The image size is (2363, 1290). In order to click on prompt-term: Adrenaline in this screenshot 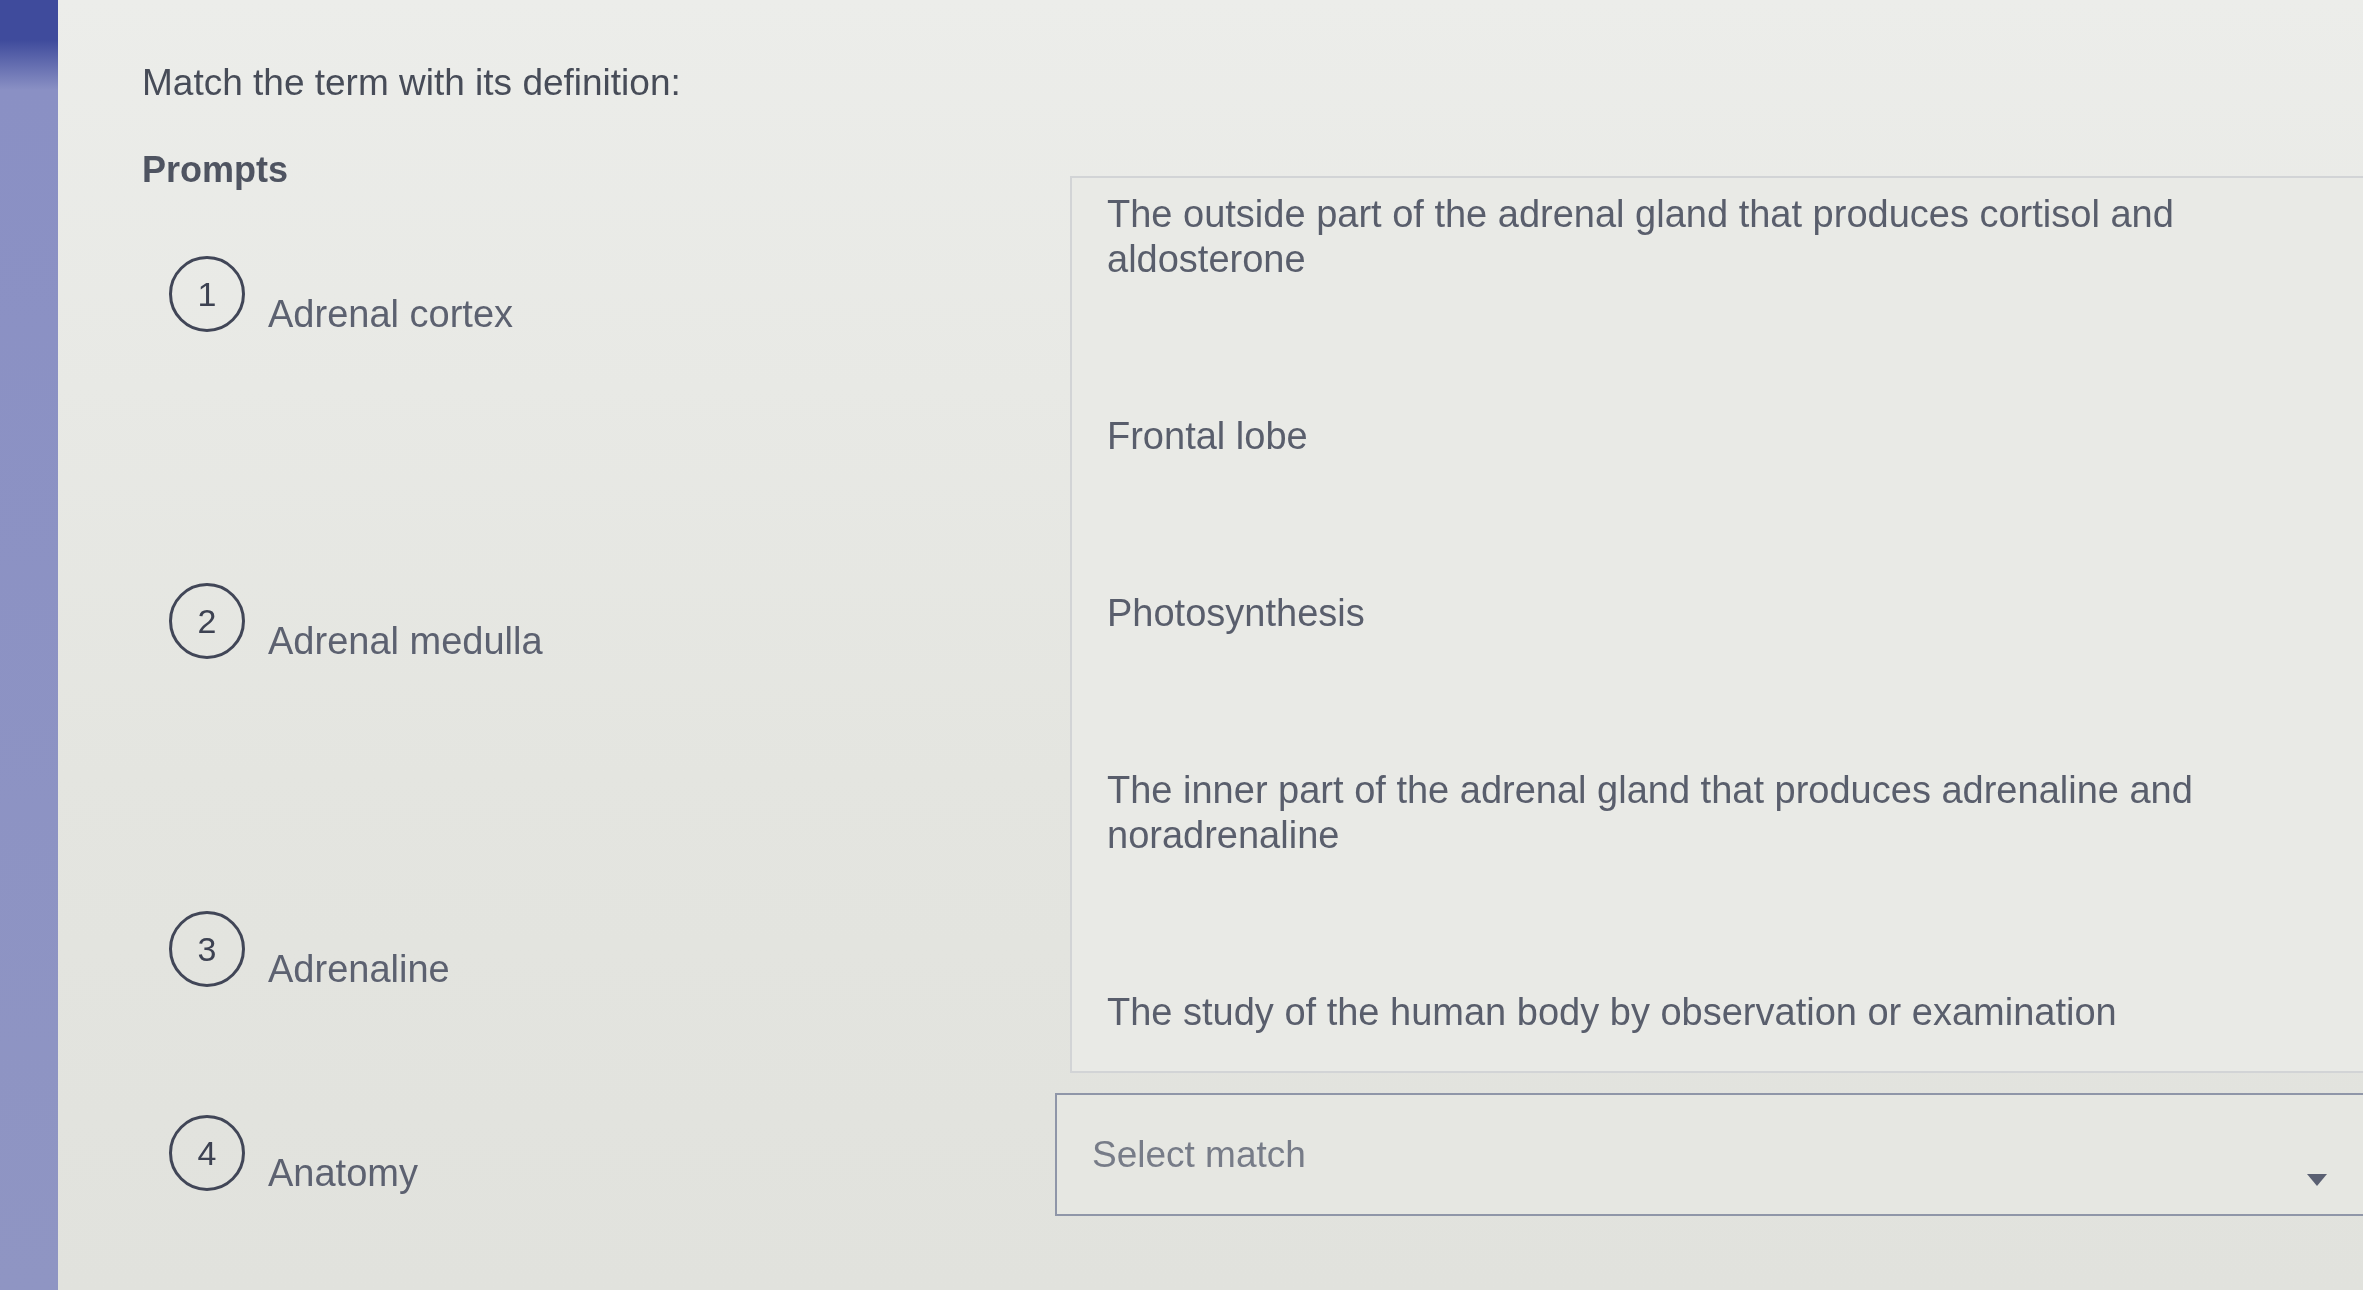, I will do `click(359, 969)`.